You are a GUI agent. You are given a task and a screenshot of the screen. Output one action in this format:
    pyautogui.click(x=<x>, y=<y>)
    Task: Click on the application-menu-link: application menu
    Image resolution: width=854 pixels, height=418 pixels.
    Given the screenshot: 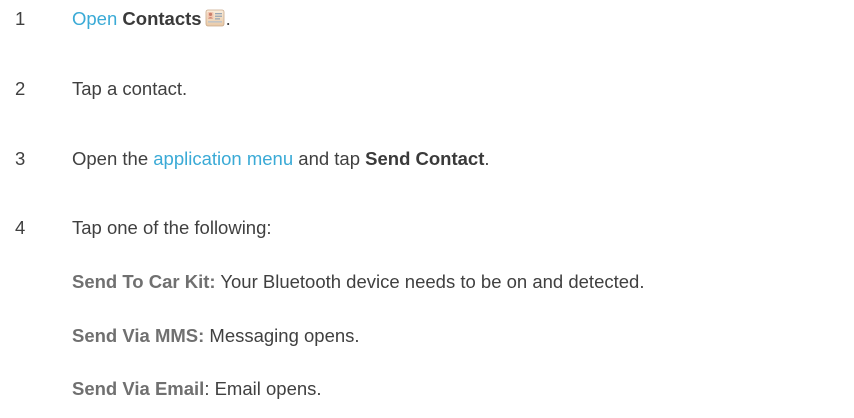 What is the action you would take?
    pyautogui.click(x=223, y=158)
    